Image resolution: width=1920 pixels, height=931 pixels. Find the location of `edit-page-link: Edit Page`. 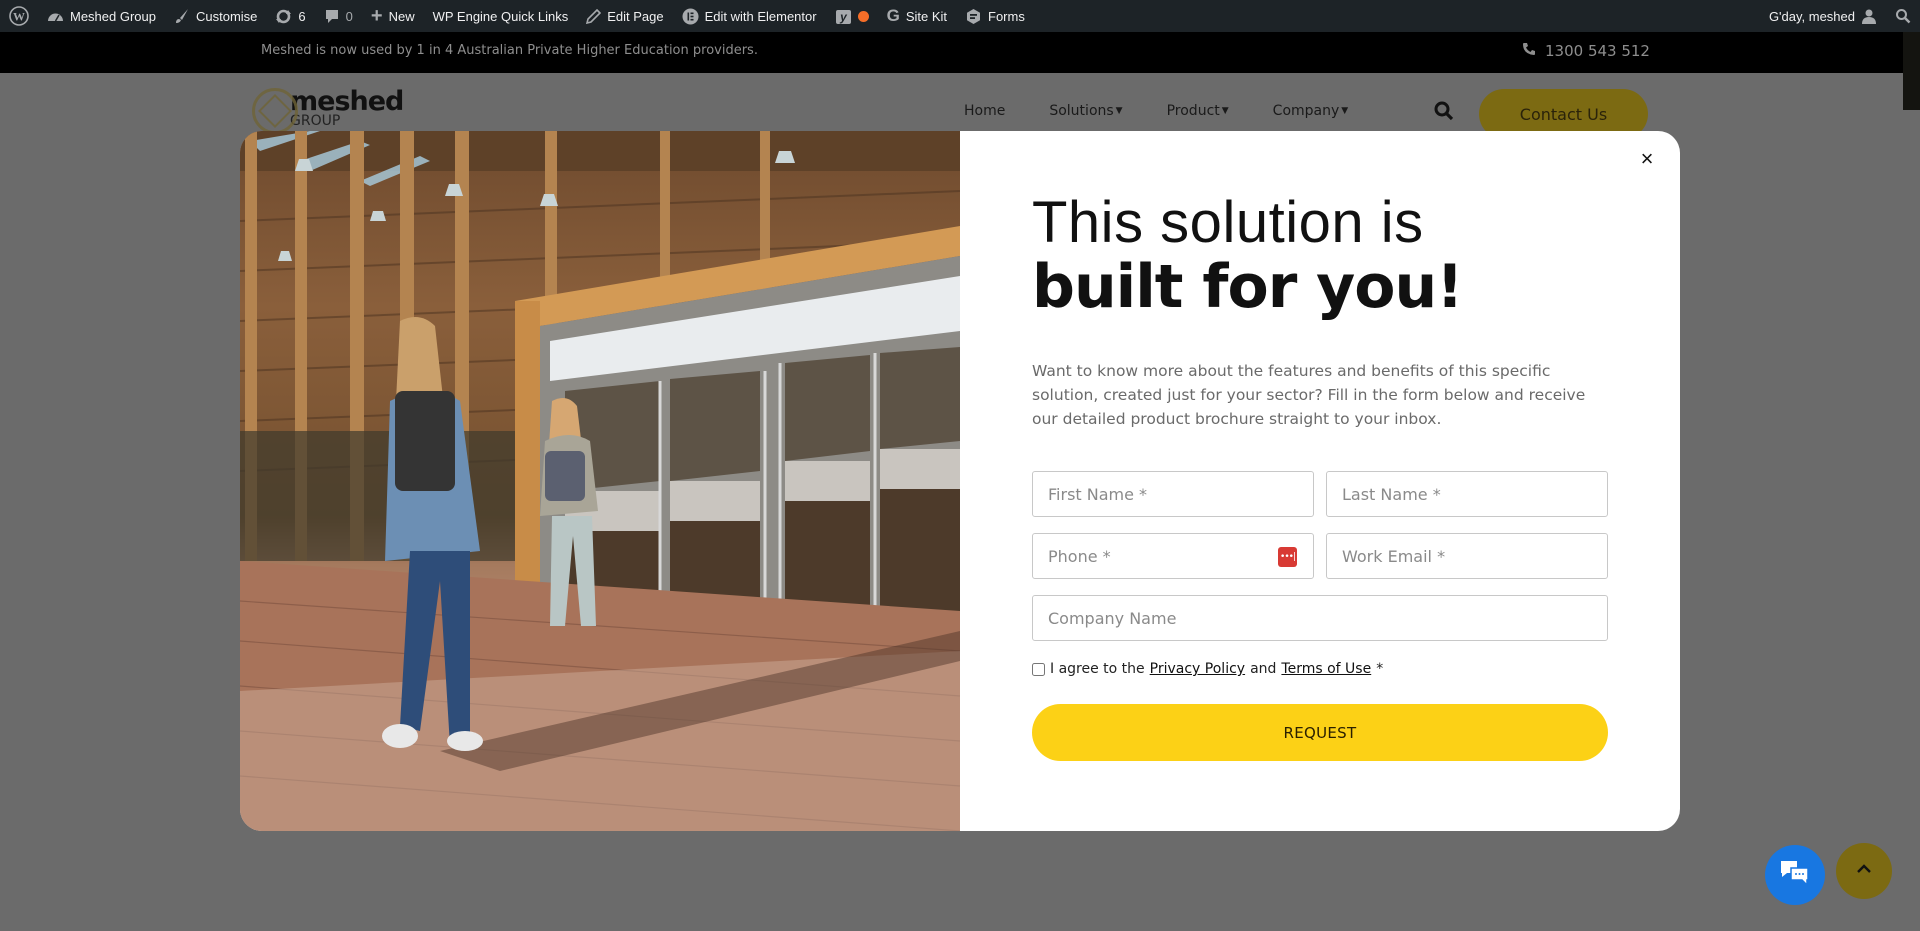

edit-page-link: Edit Page is located at coordinates (624, 16).